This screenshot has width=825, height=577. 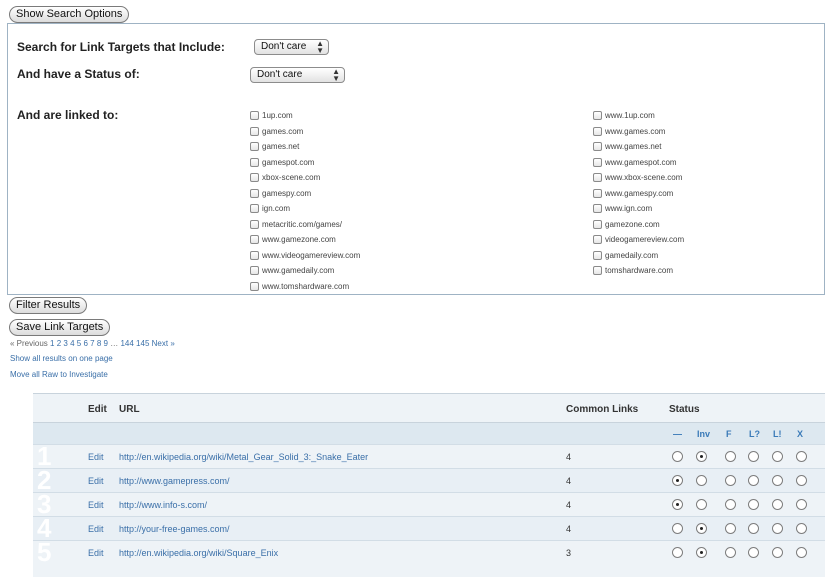 I want to click on site-option: www.games.com, so click(x=638, y=132).